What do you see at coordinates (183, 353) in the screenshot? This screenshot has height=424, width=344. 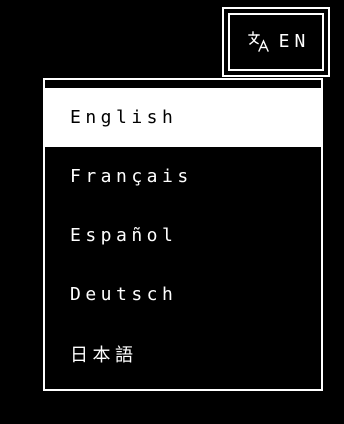 I see `language-option-japanese: 日本語` at bounding box center [183, 353].